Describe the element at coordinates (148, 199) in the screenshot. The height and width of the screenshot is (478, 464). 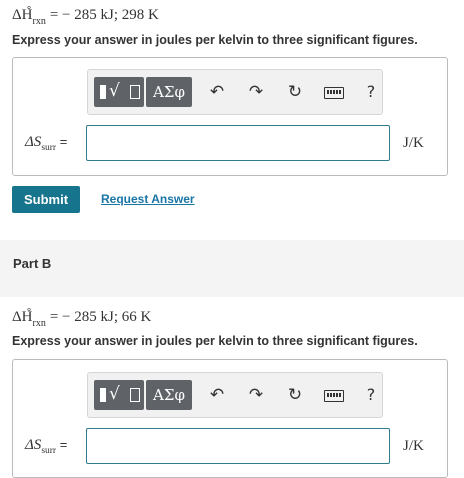
I see `request-answer-link: Request Answer` at that location.